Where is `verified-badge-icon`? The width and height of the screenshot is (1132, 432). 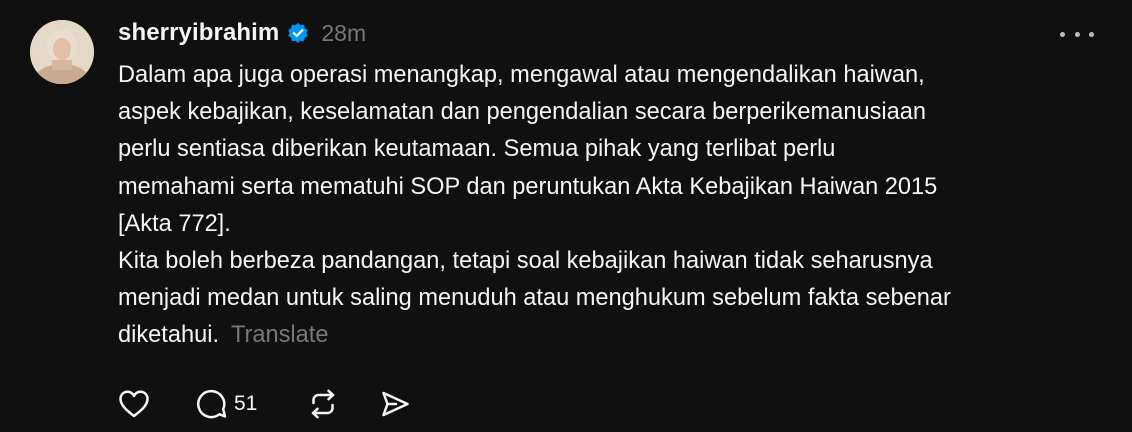
verified-badge-icon is located at coordinates (298, 33).